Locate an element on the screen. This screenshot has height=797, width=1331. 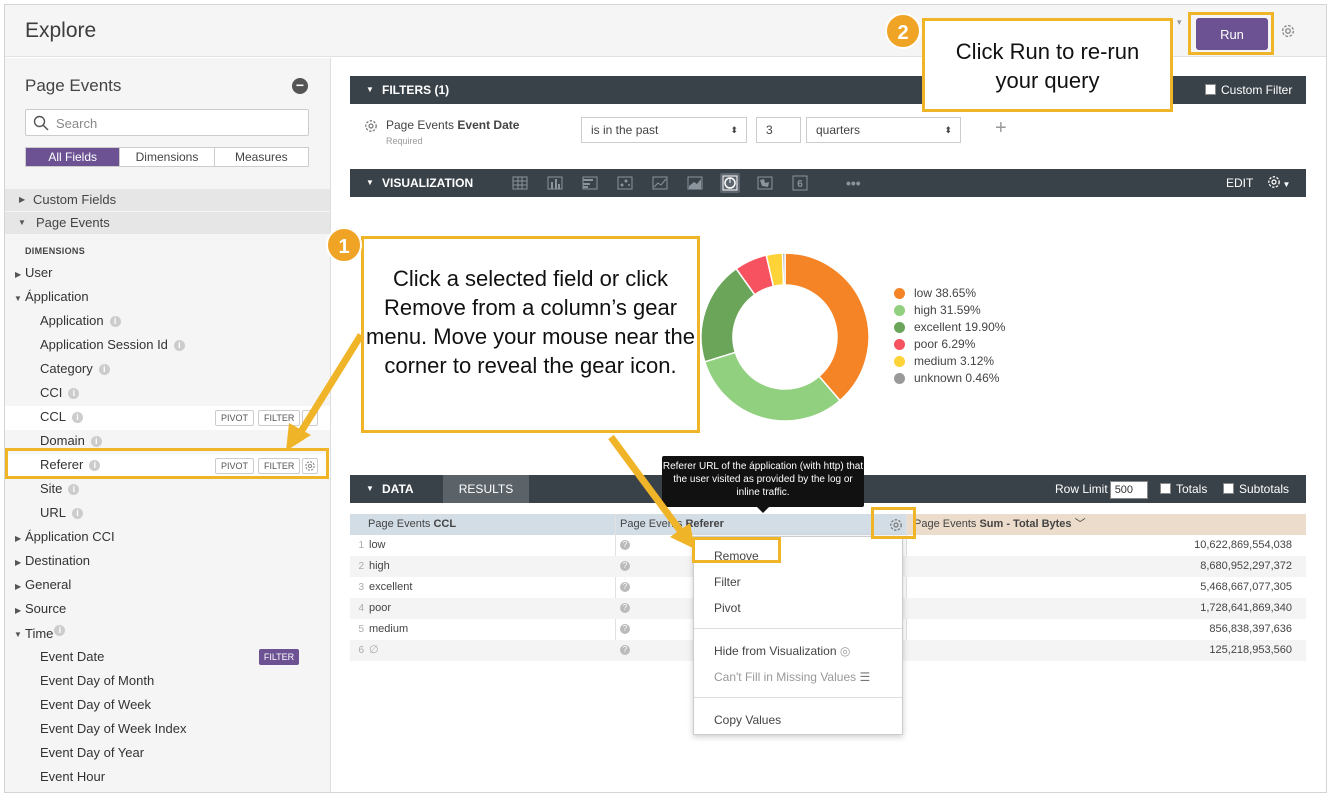
column-header-ccl: Page Events CCL is located at coordinates (482, 524).